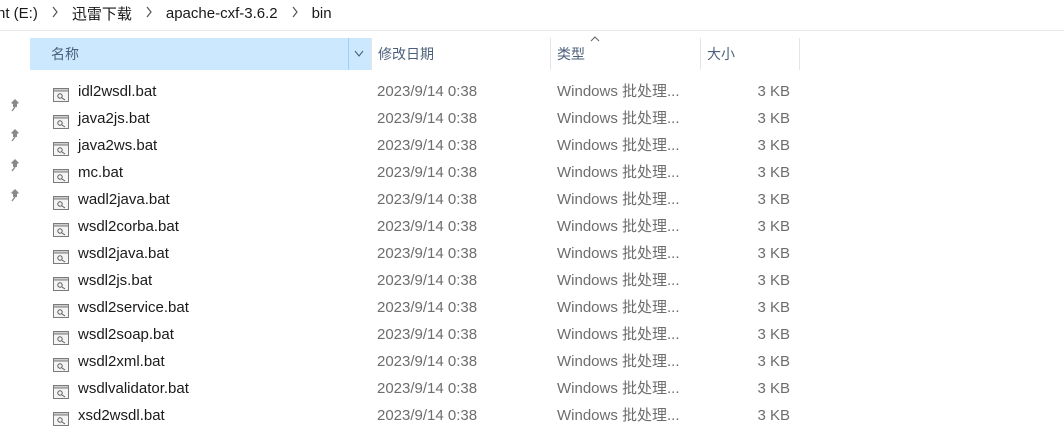  I want to click on file-name: wsdl2js.bat, so click(115, 280).